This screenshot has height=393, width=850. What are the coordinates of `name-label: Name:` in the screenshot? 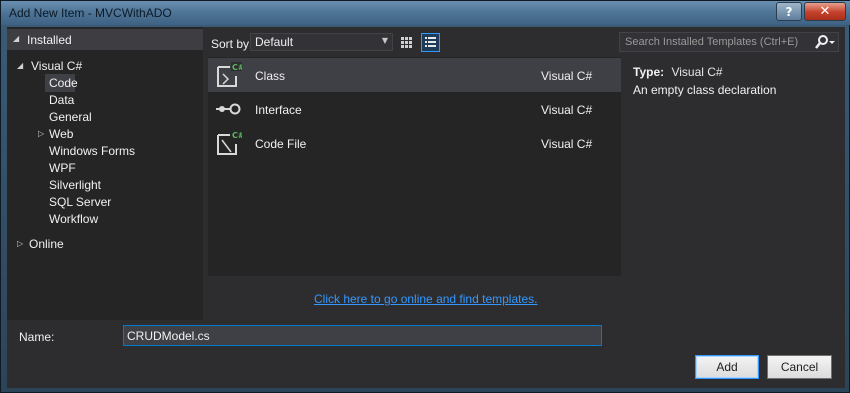 It's located at (37, 337).